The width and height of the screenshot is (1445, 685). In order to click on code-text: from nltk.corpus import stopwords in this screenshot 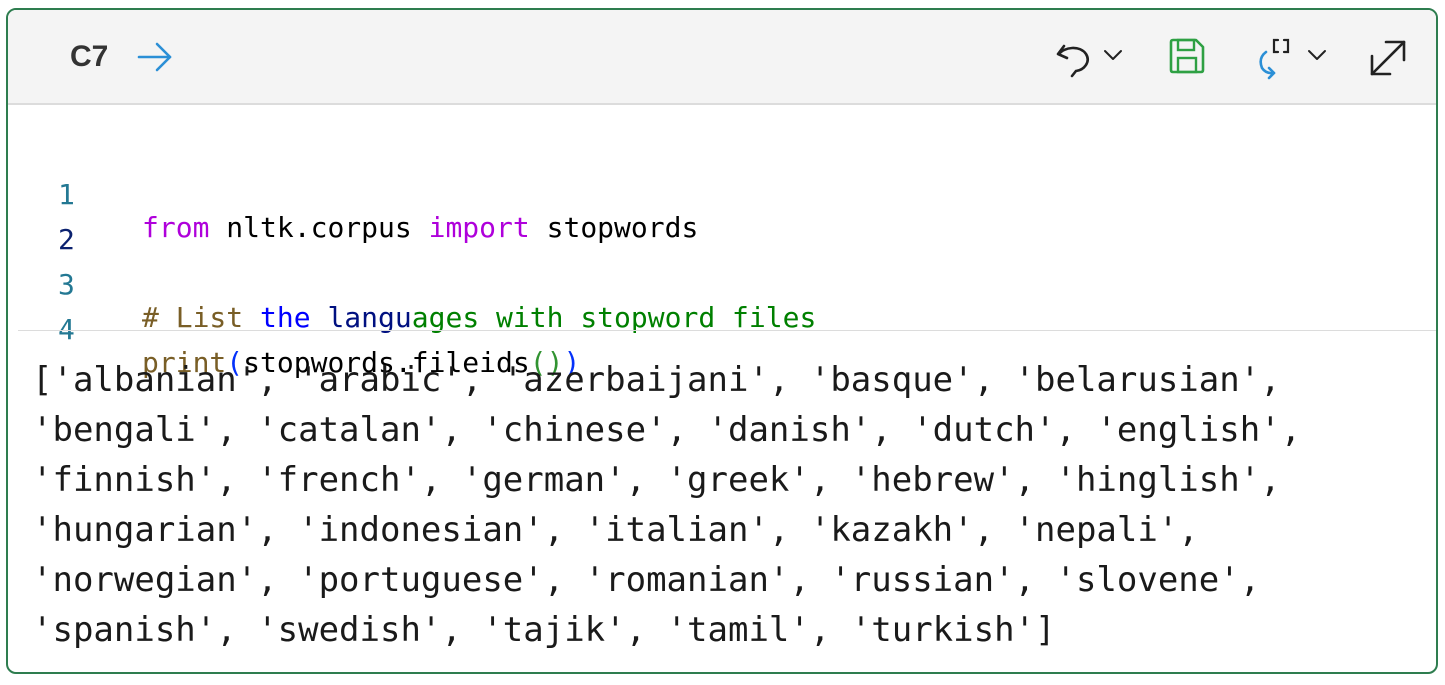, I will do `click(420, 227)`.